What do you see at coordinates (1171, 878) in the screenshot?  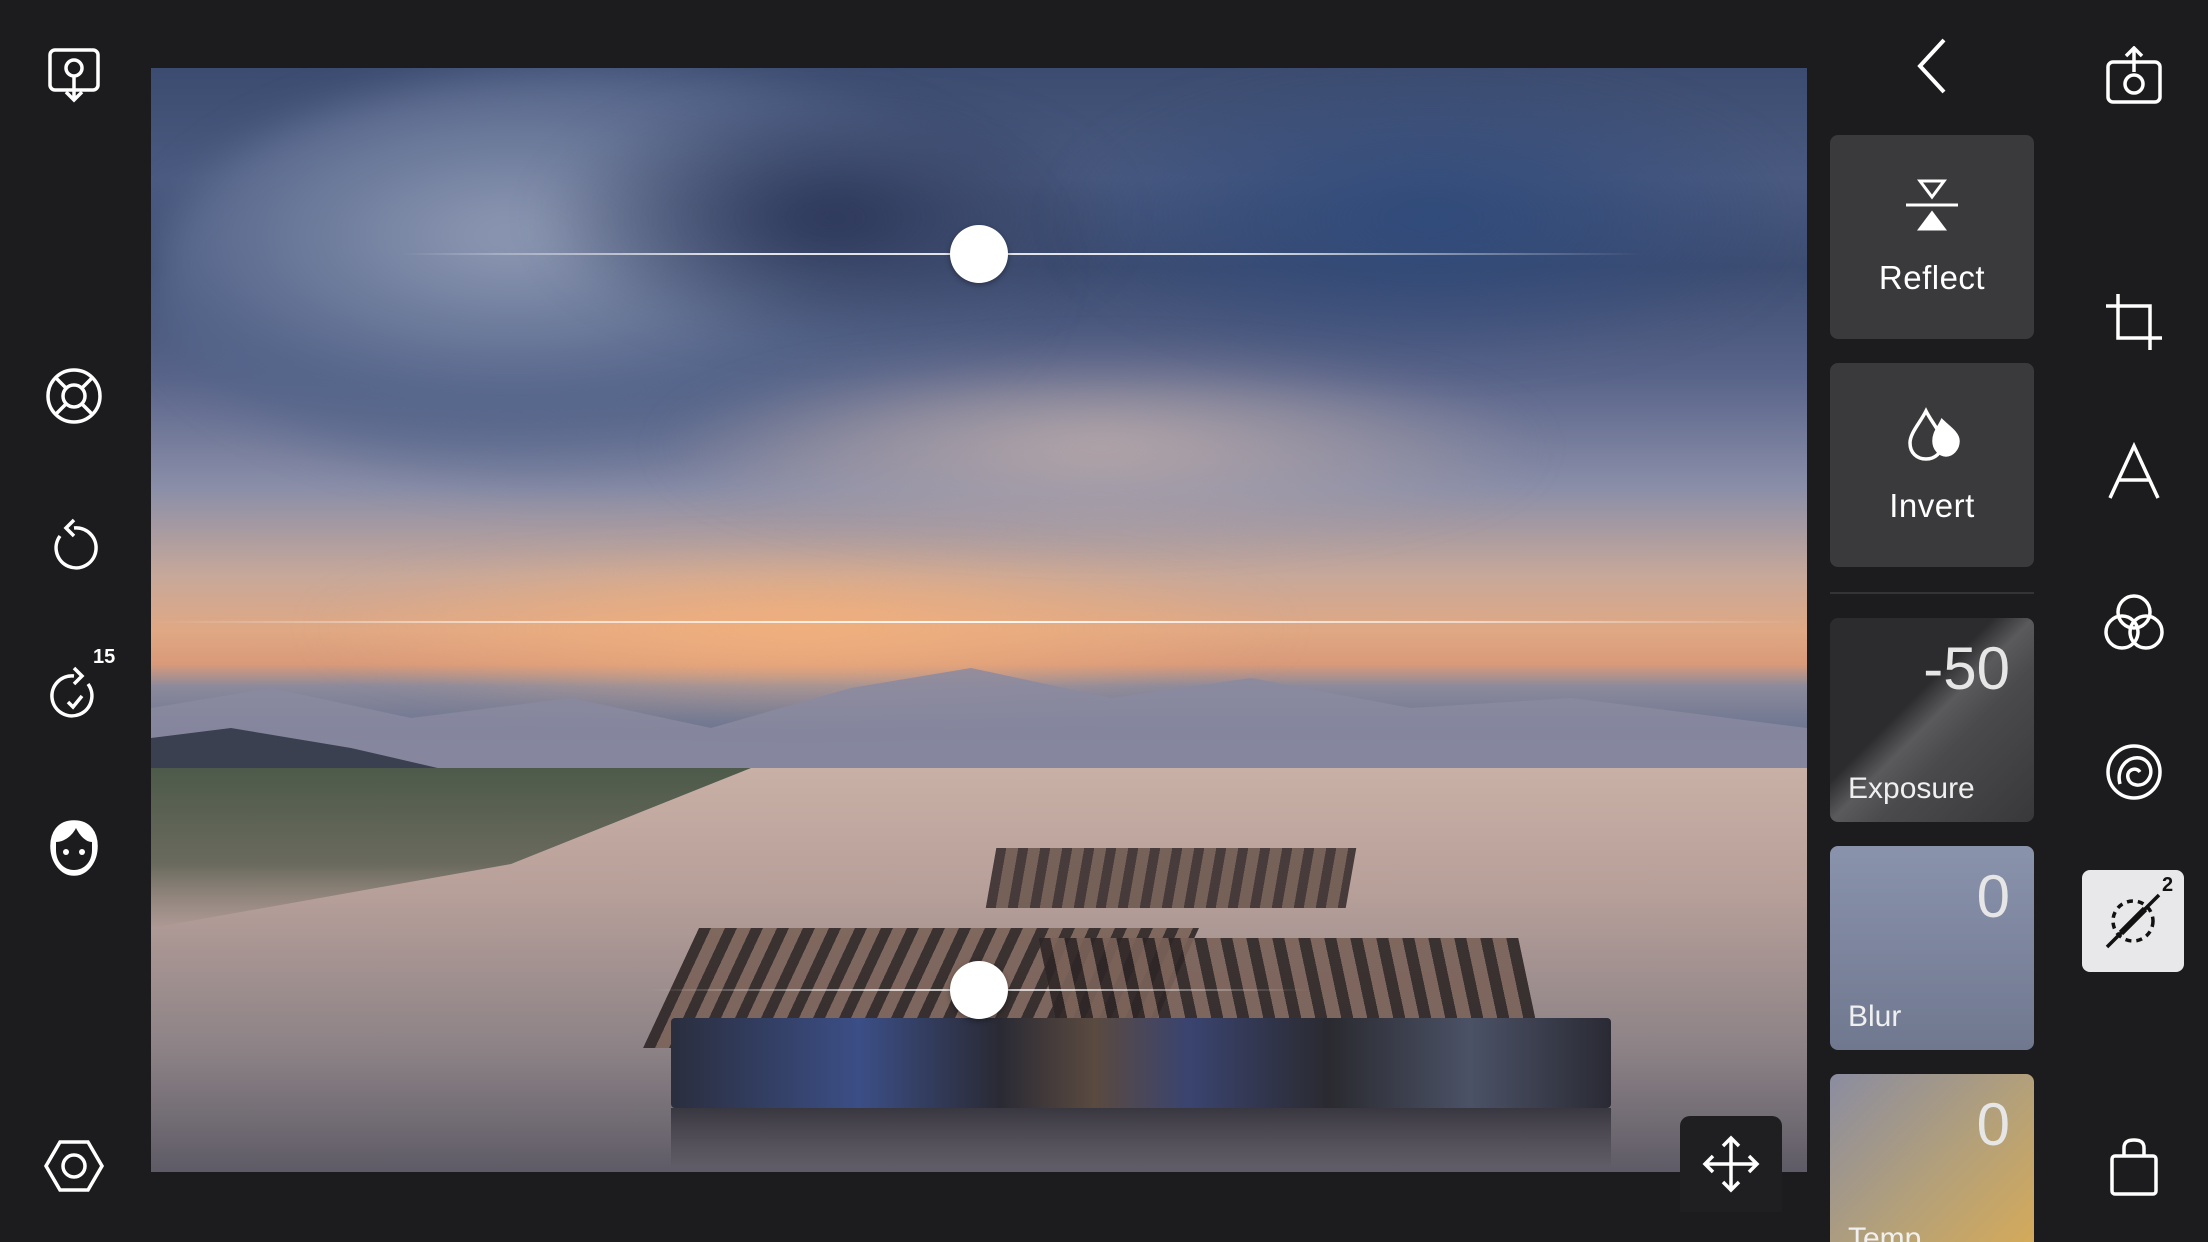 I see `floating-platform` at bounding box center [1171, 878].